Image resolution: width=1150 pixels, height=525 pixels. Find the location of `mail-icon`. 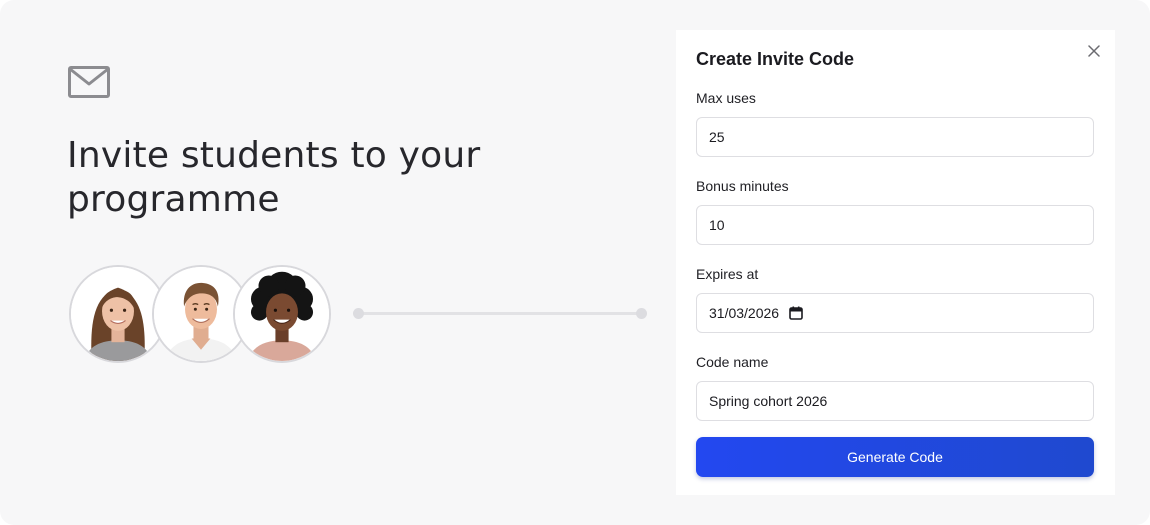

mail-icon is located at coordinates (89, 82).